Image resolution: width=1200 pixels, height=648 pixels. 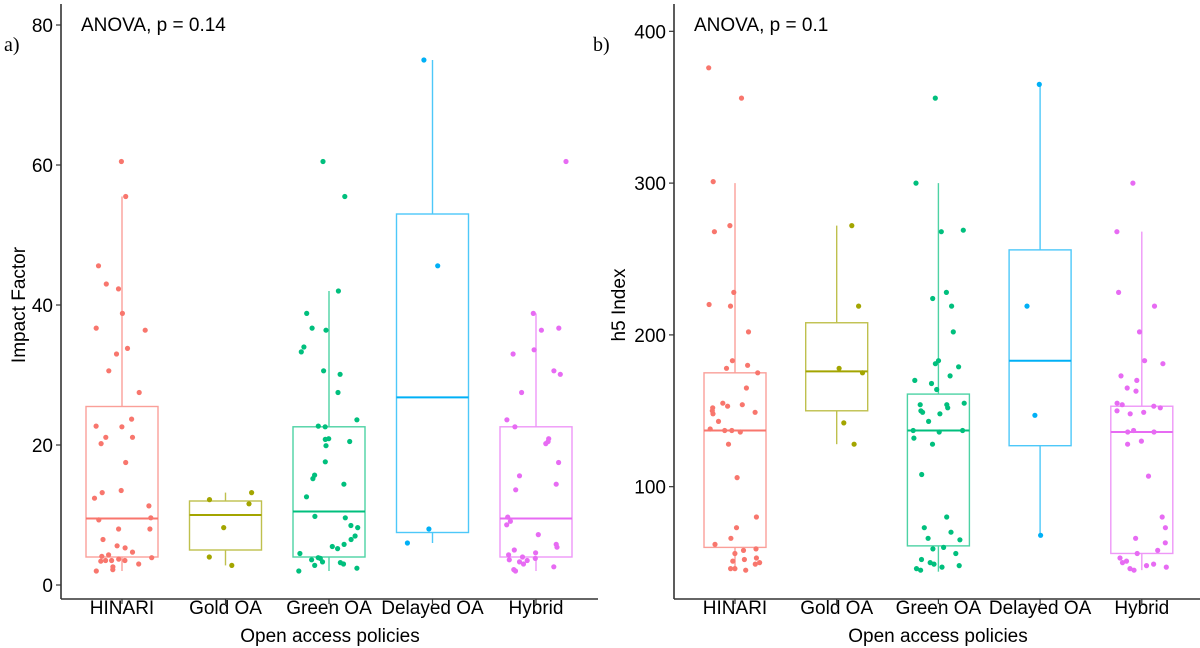 I want to click on x-tick-label-delayed-oa: Delayed OA, so click(x=1040, y=608).